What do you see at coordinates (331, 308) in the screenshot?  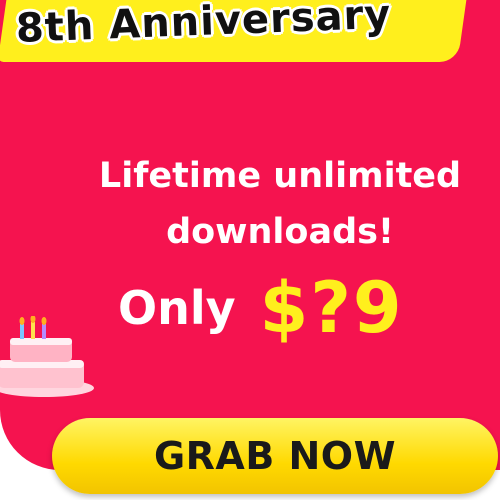 I see `price-value: $?9` at bounding box center [331, 308].